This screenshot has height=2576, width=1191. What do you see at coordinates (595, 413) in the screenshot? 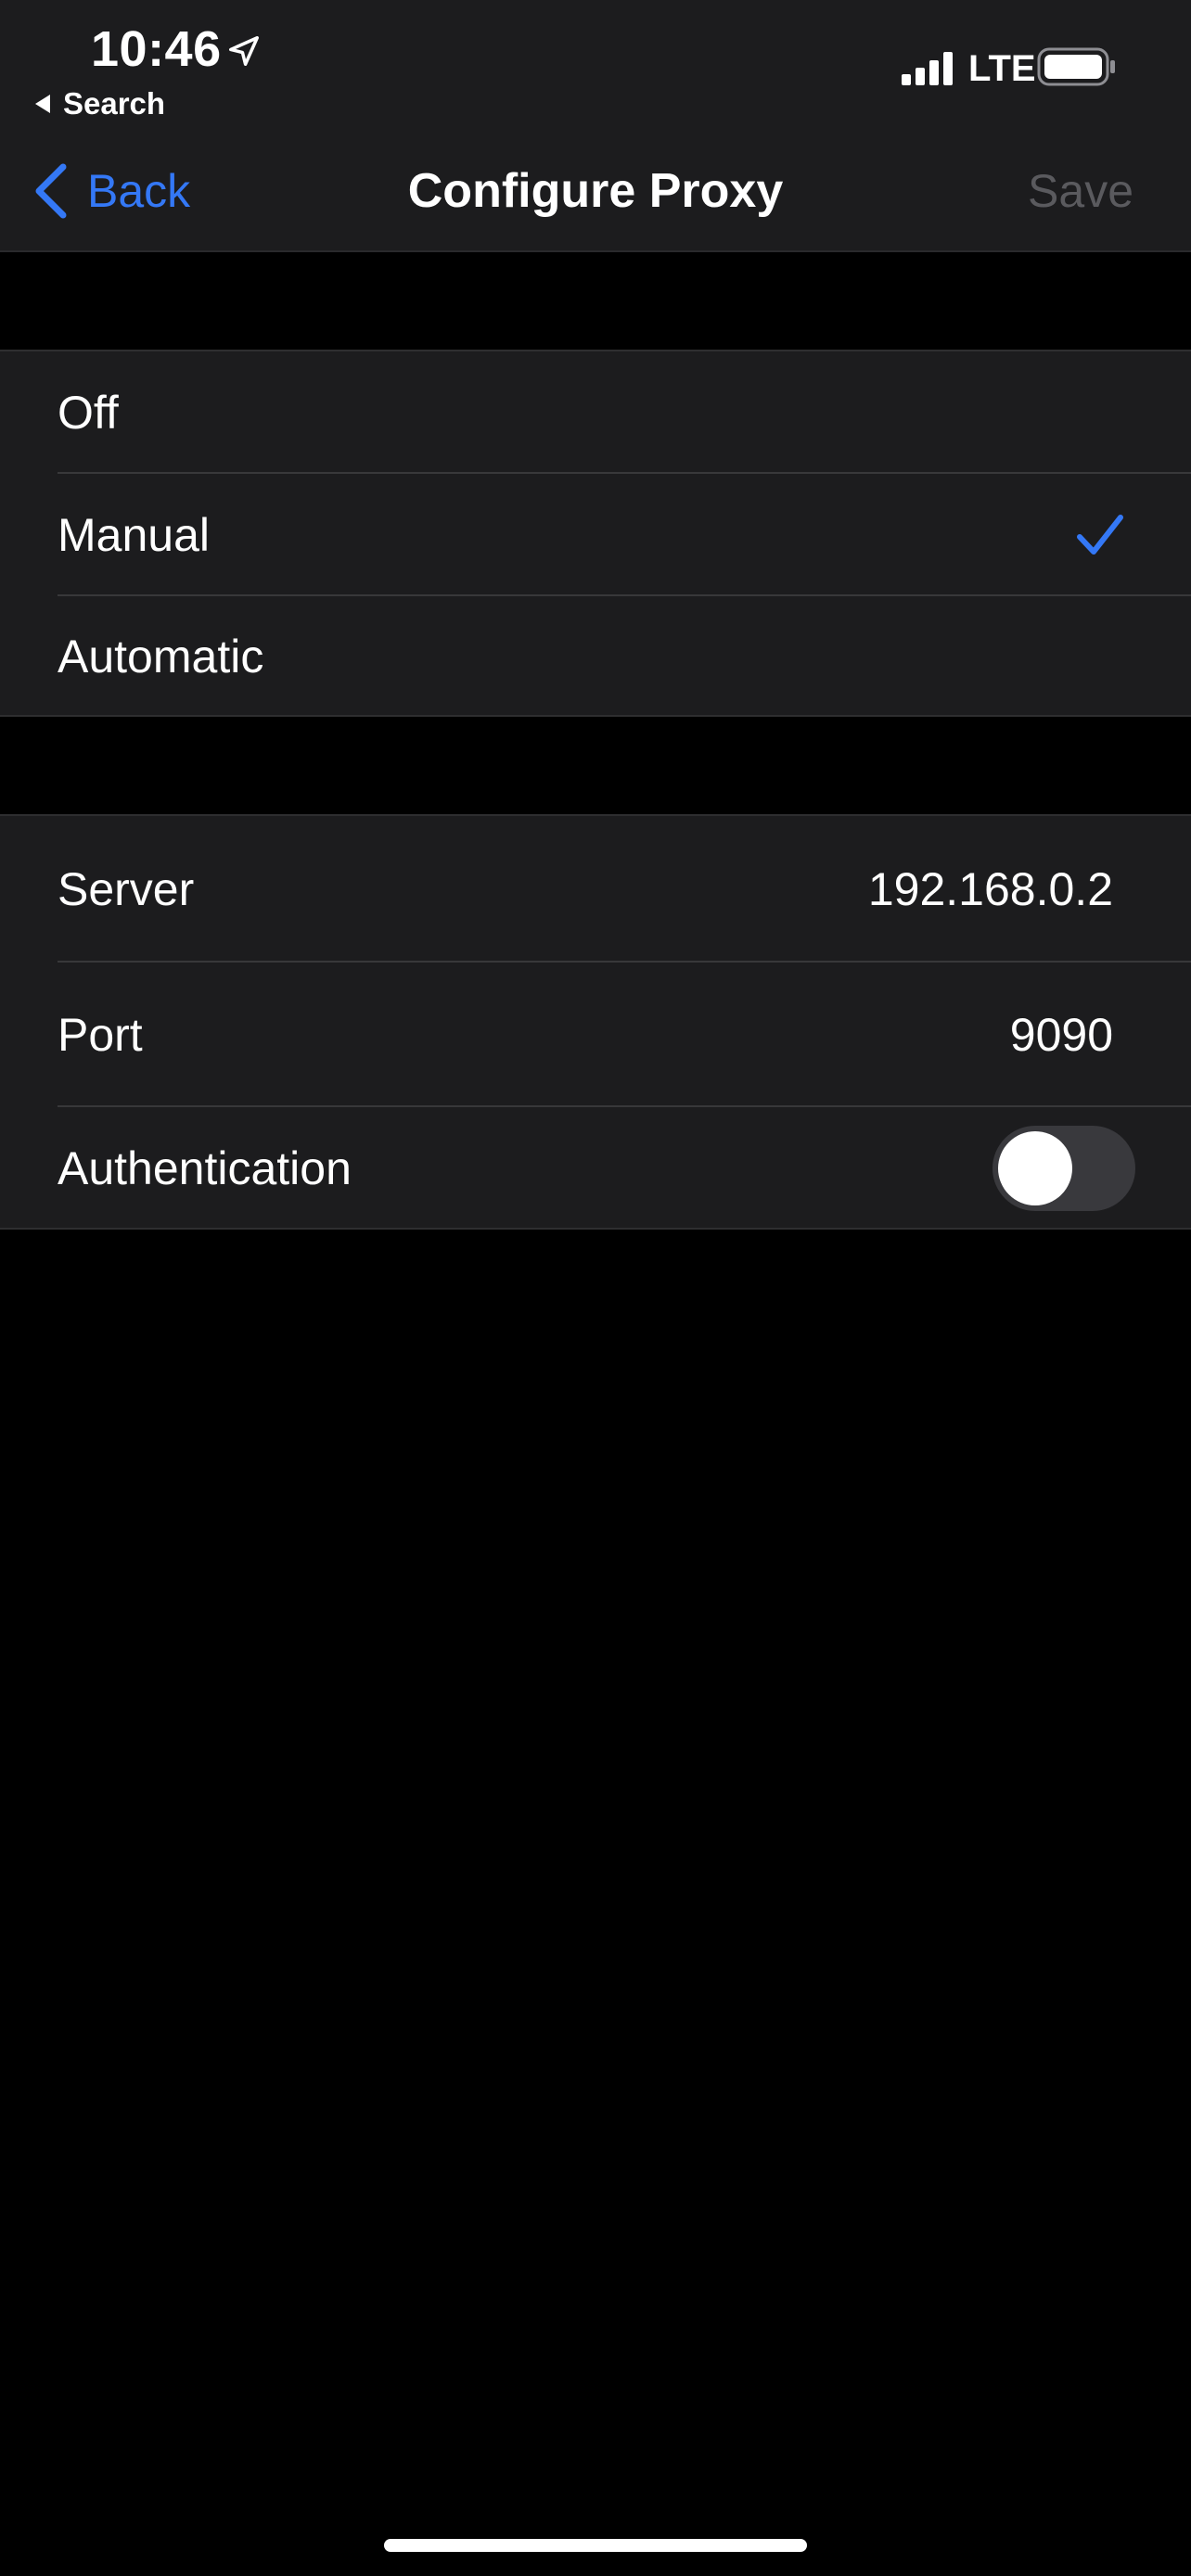
I see `proxy-option-off: Off` at bounding box center [595, 413].